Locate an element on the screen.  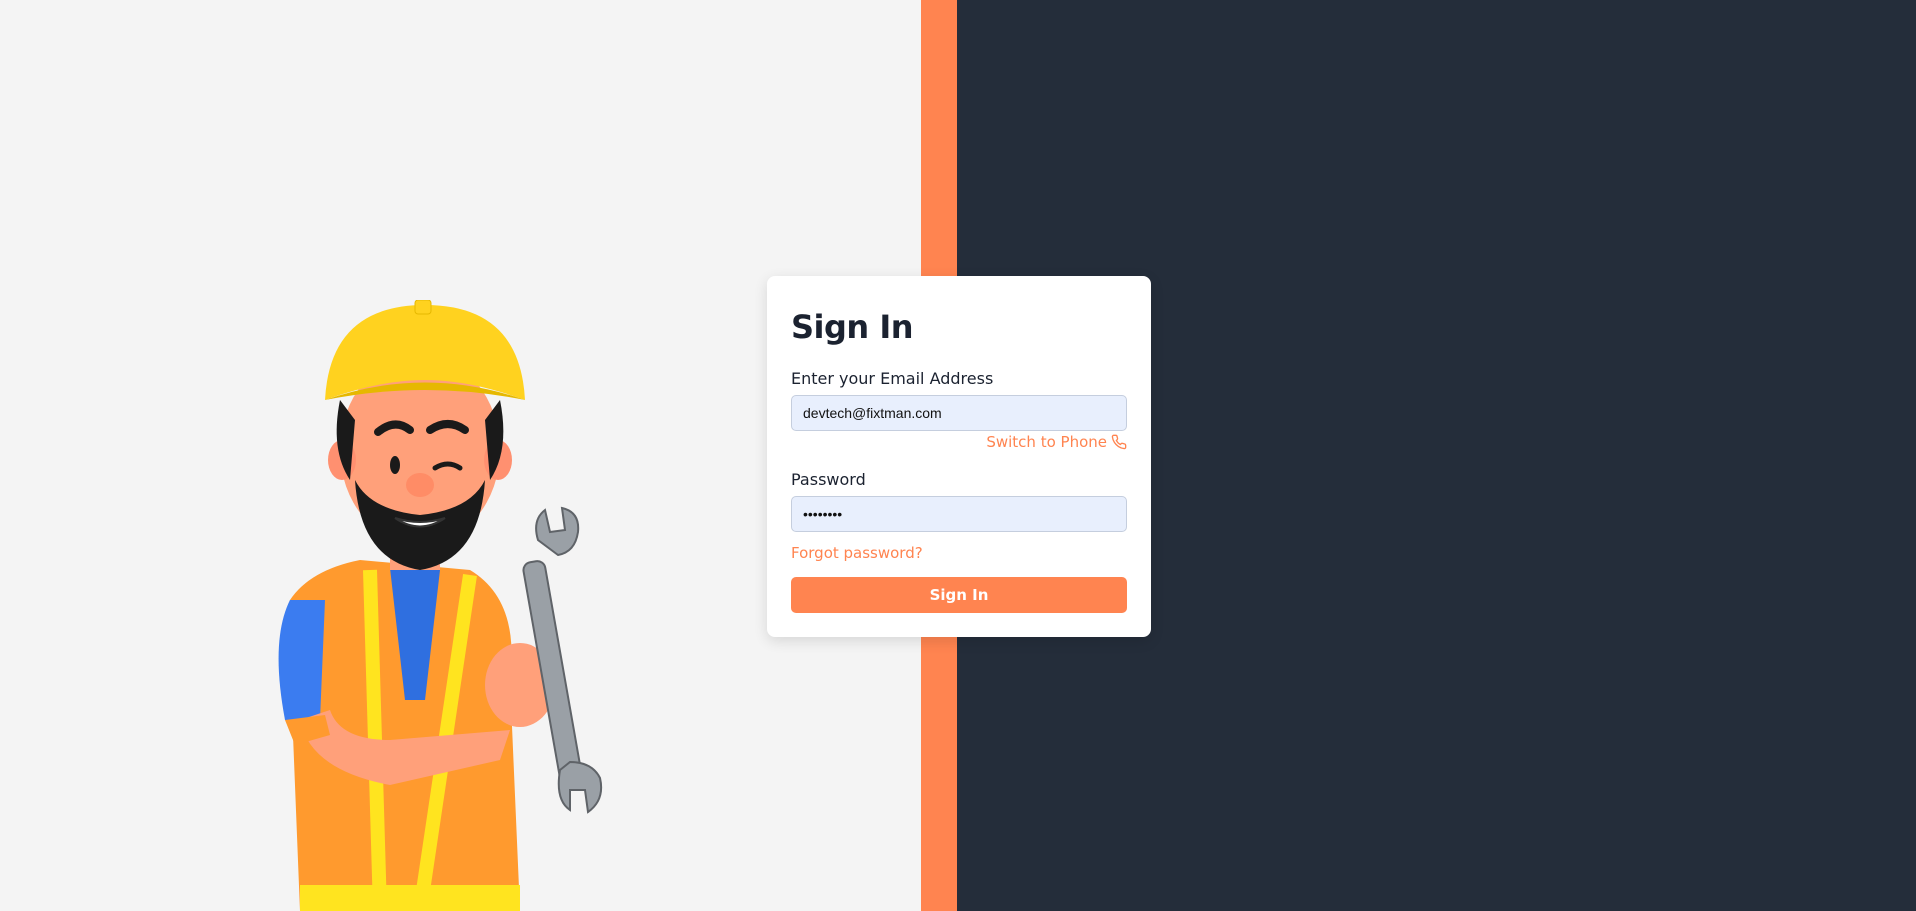
forgot-password-link: Forgot password? is located at coordinates (857, 553).